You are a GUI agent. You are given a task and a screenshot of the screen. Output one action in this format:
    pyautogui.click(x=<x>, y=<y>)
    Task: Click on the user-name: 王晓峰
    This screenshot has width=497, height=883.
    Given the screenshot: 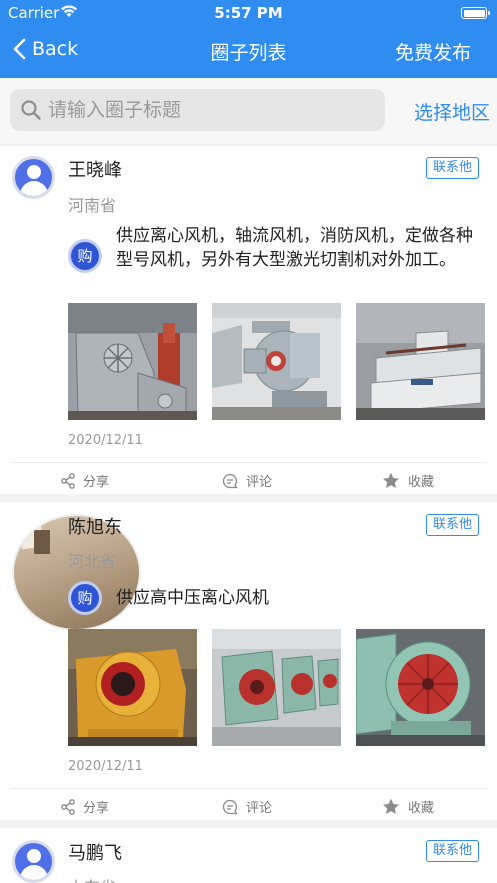 What is the action you would take?
    pyautogui.click(x=95, y=170)
    